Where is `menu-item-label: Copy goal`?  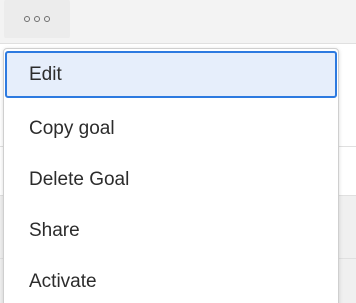
menu-item-label: Copy goal is located at coordinates (72, 128).